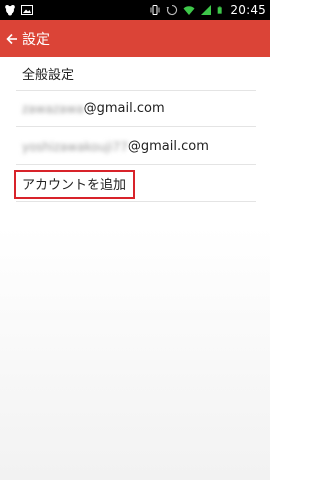 The height and width of the screenshot is (480, 320). What do you see at coordinates (248, 10) in the screenshot?
I see `status-clock: 20:45` at bounding box center [248, 10].